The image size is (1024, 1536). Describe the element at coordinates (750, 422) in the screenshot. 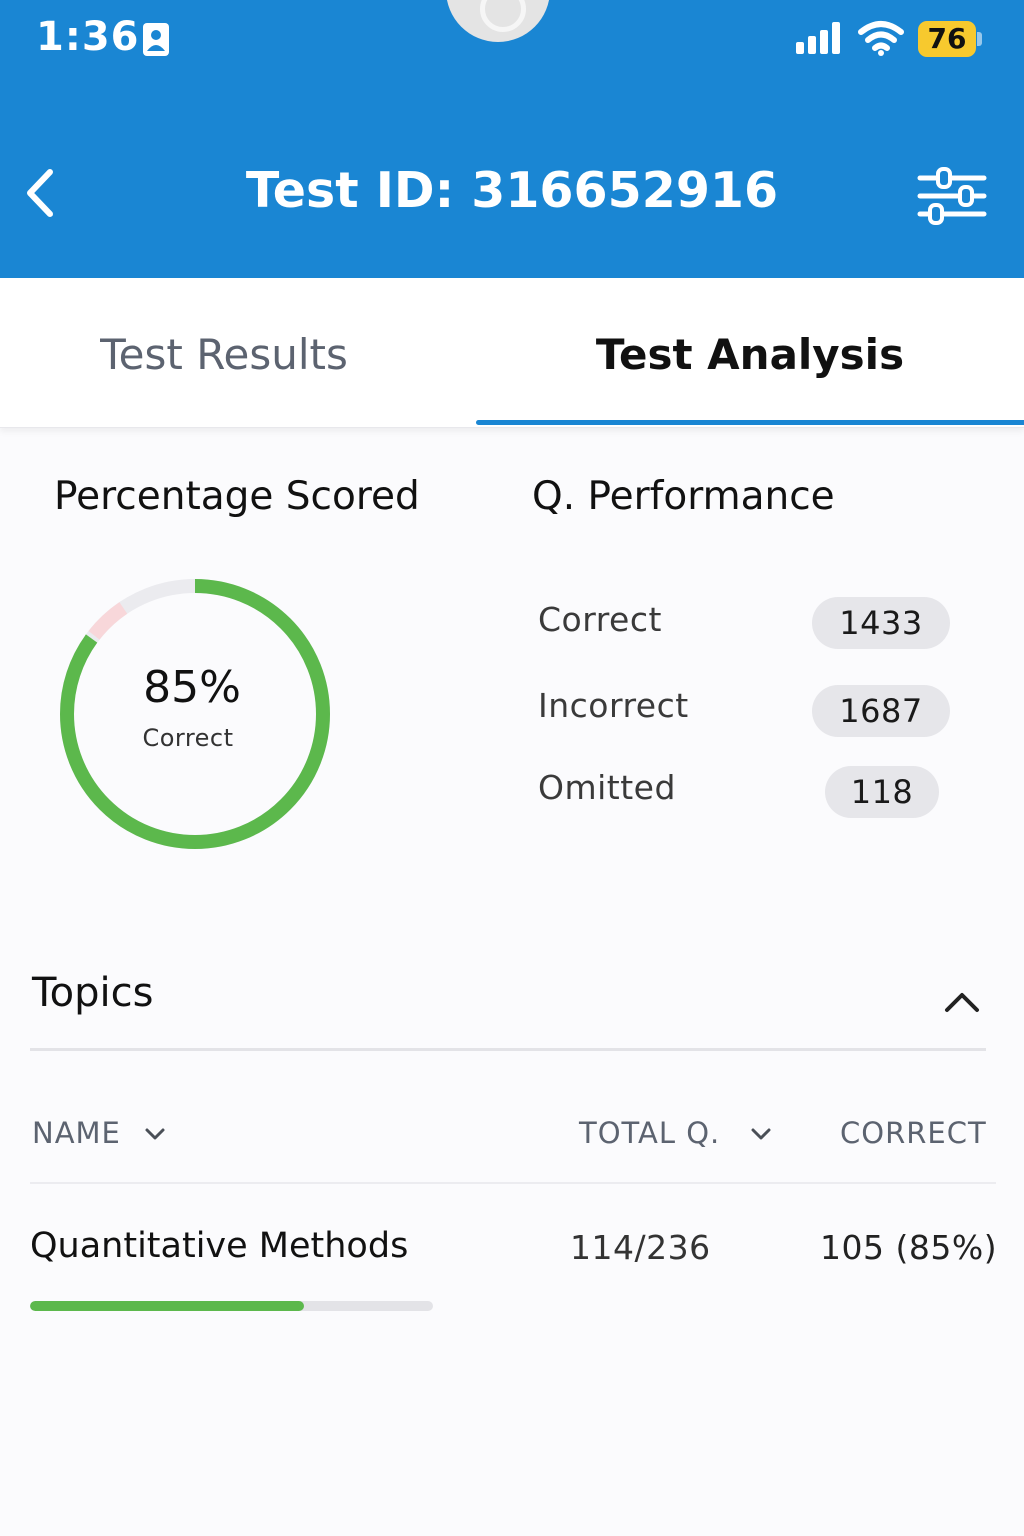

I see `active-tab-indicator` at that location.